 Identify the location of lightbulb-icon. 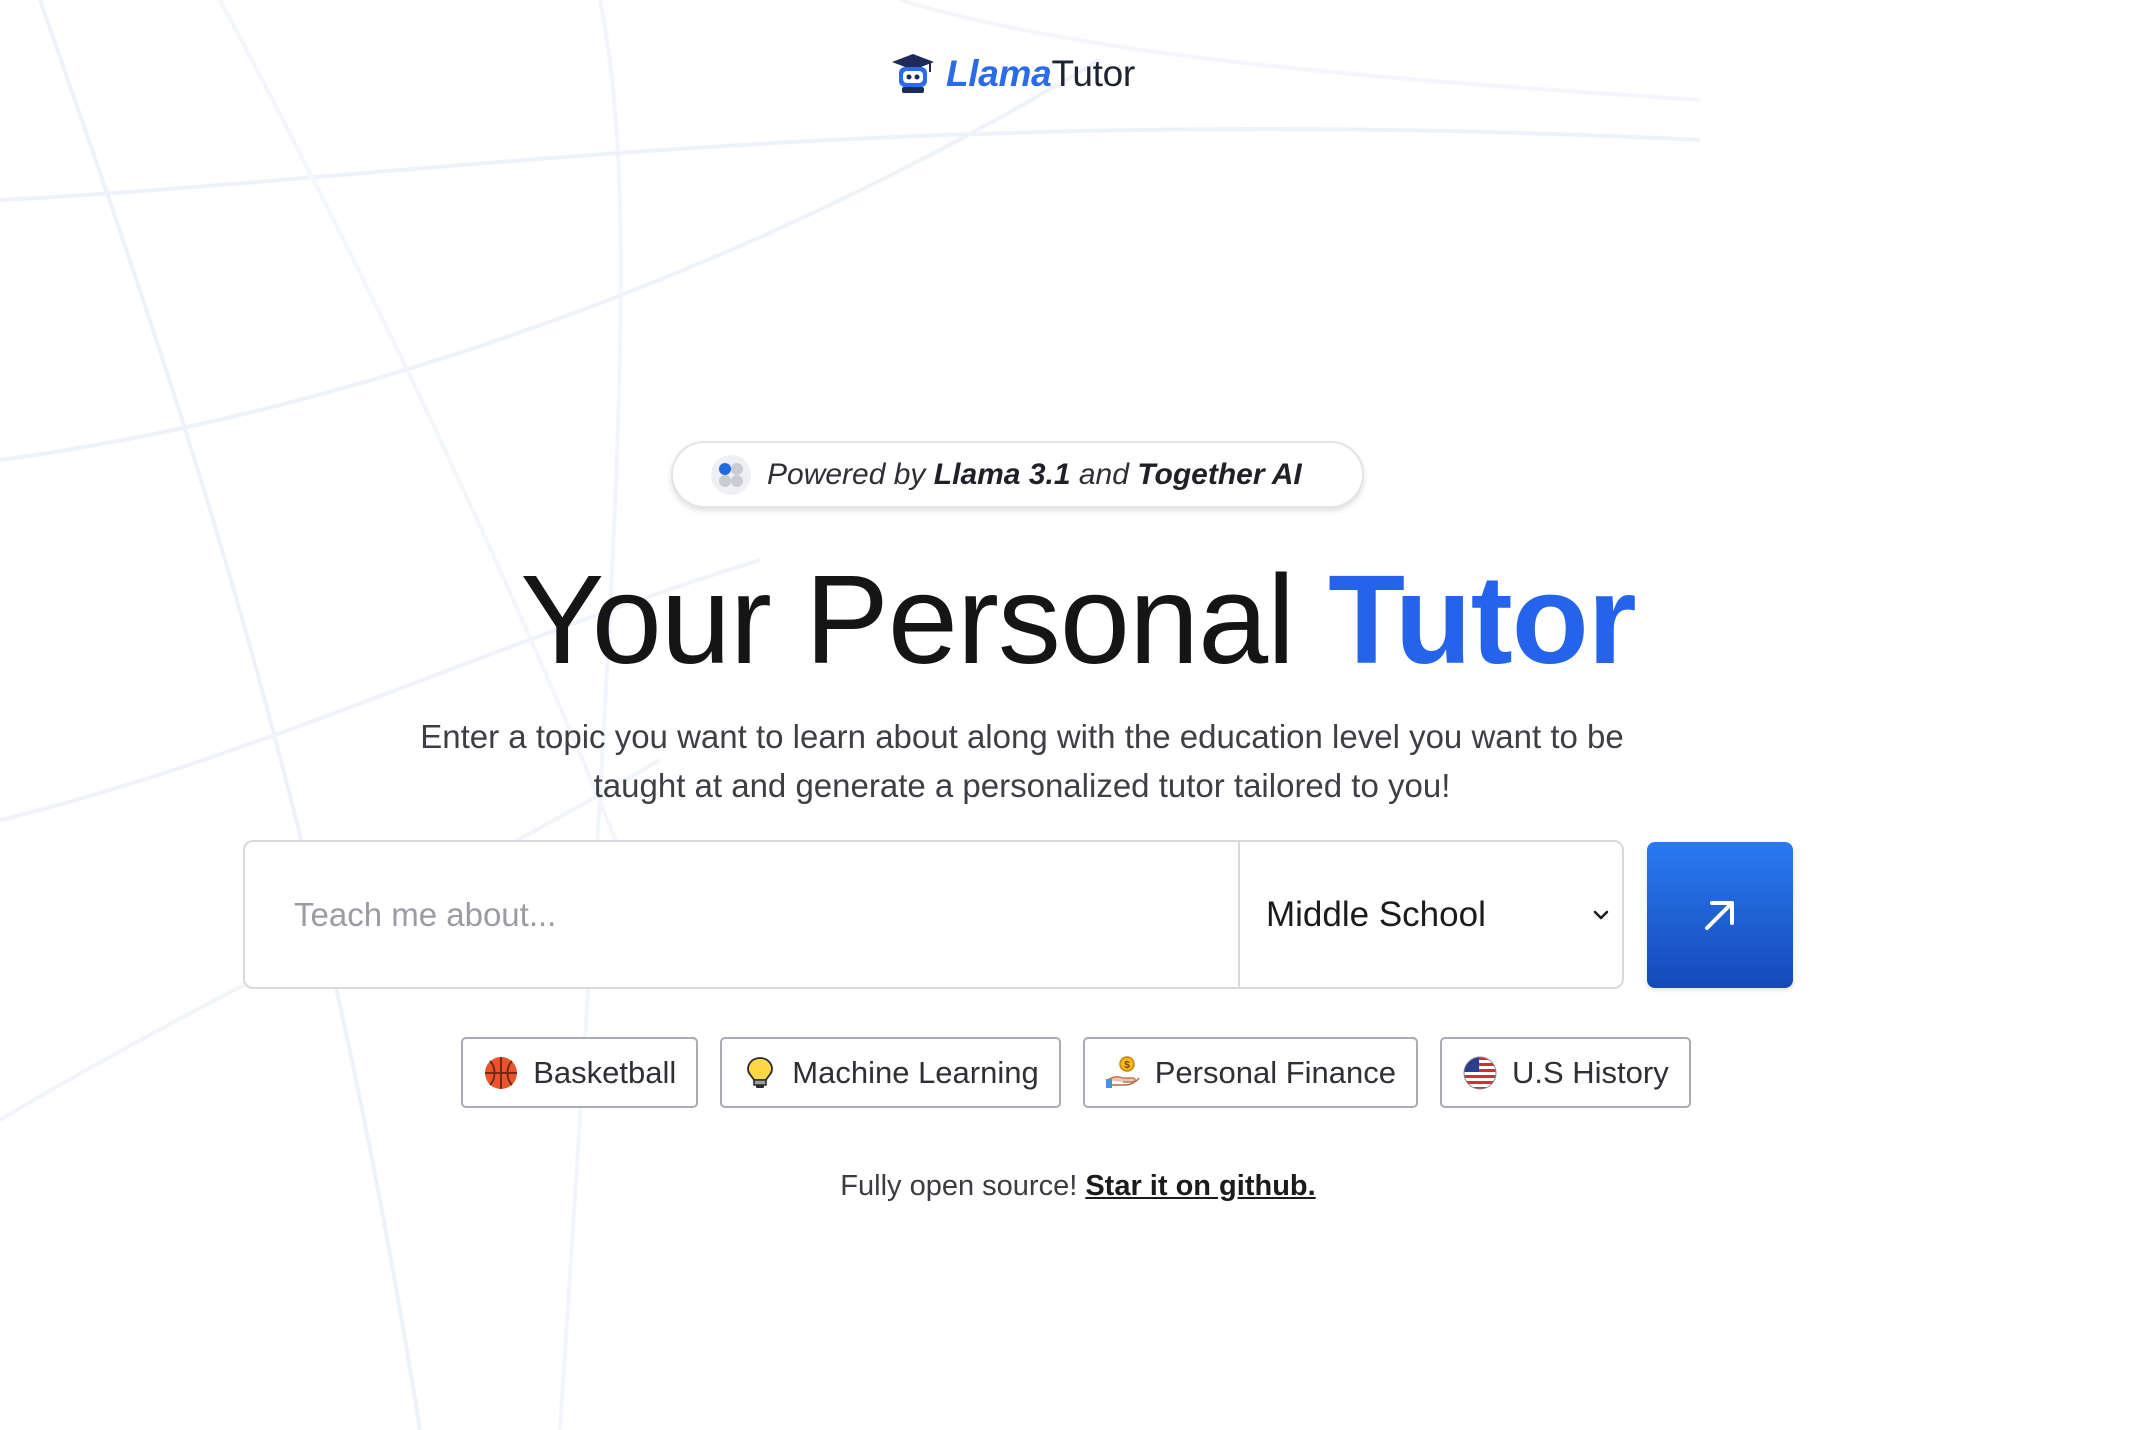
(760, 1072).